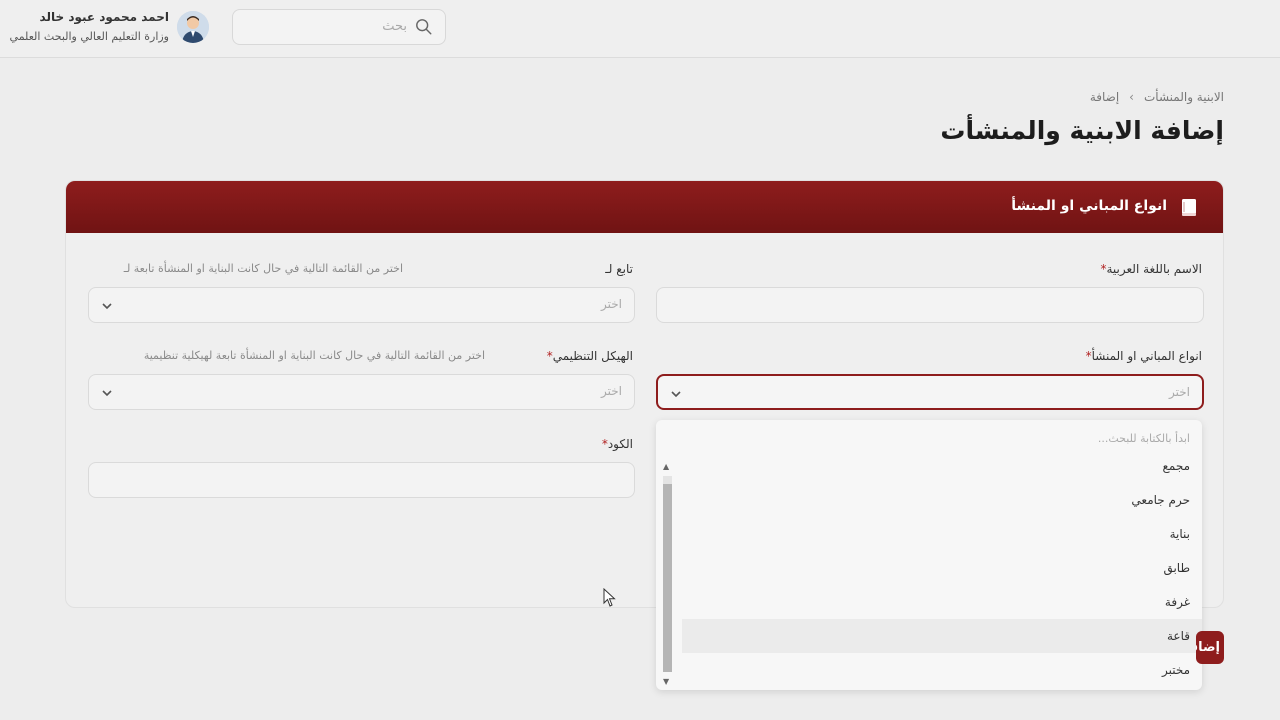  I want to click on org-structure-label: الهيكل التنظيمي*, so click(589, 356).